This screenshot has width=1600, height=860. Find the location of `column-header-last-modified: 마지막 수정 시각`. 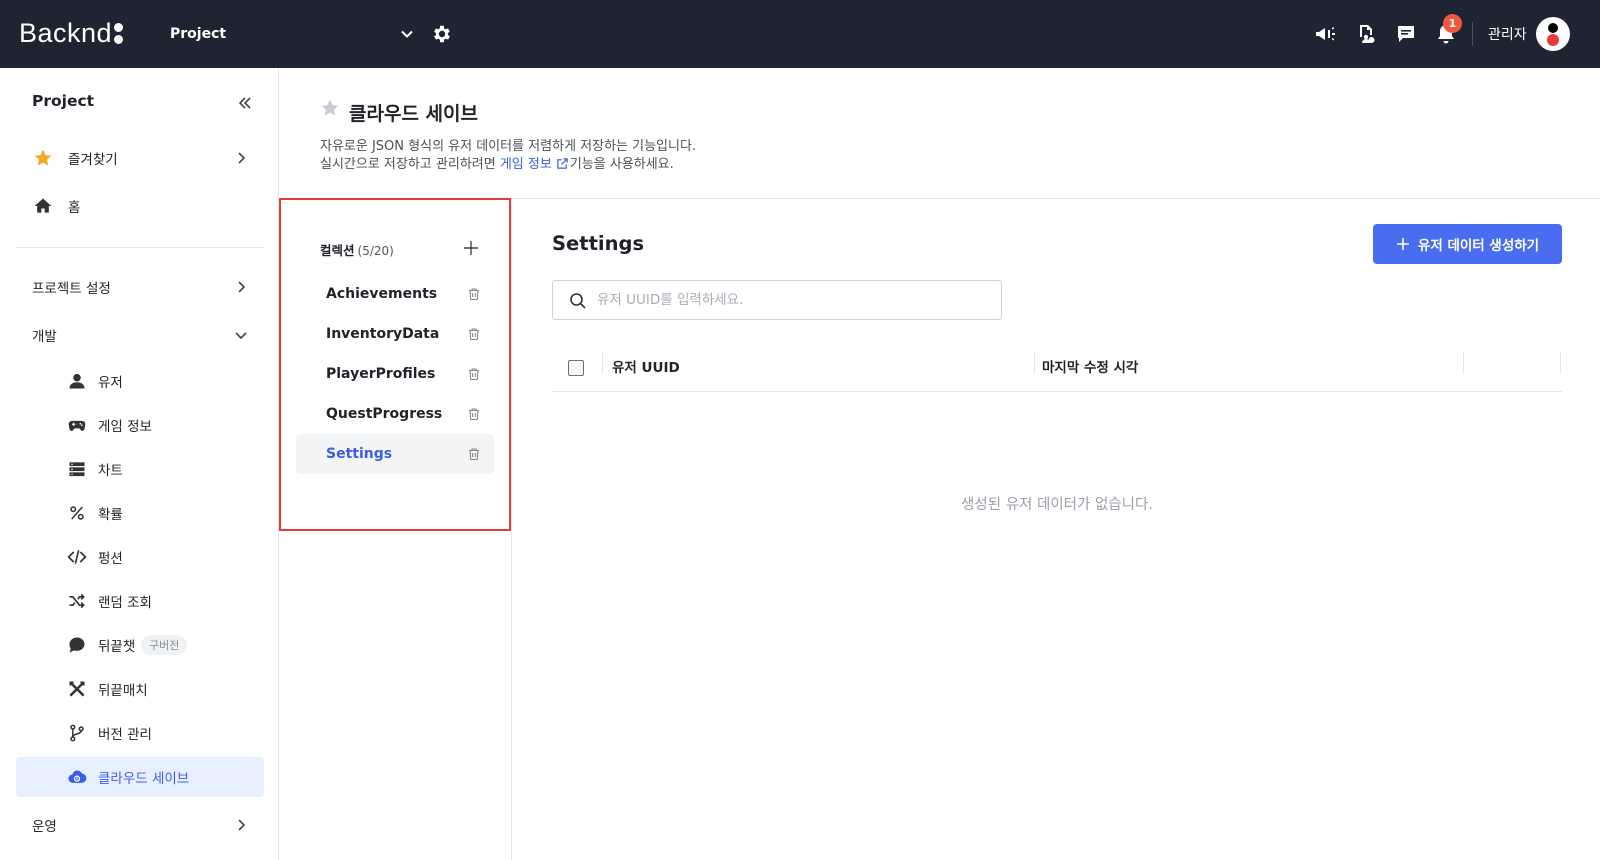

column-header-last-modified: 마지막 수정 시각 is located at coordinates (1090, 366).